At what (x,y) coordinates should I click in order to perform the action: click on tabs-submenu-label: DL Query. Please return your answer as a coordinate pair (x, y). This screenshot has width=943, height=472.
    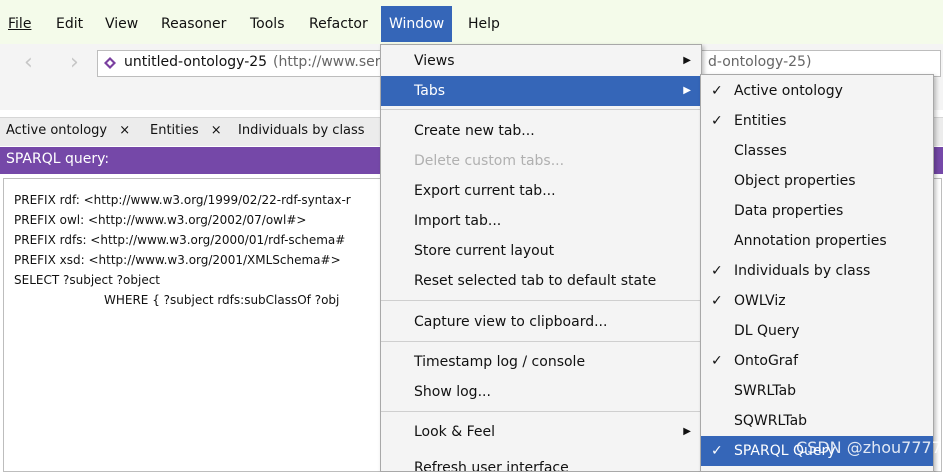
    Looking at the image, I should click on (767, 331).